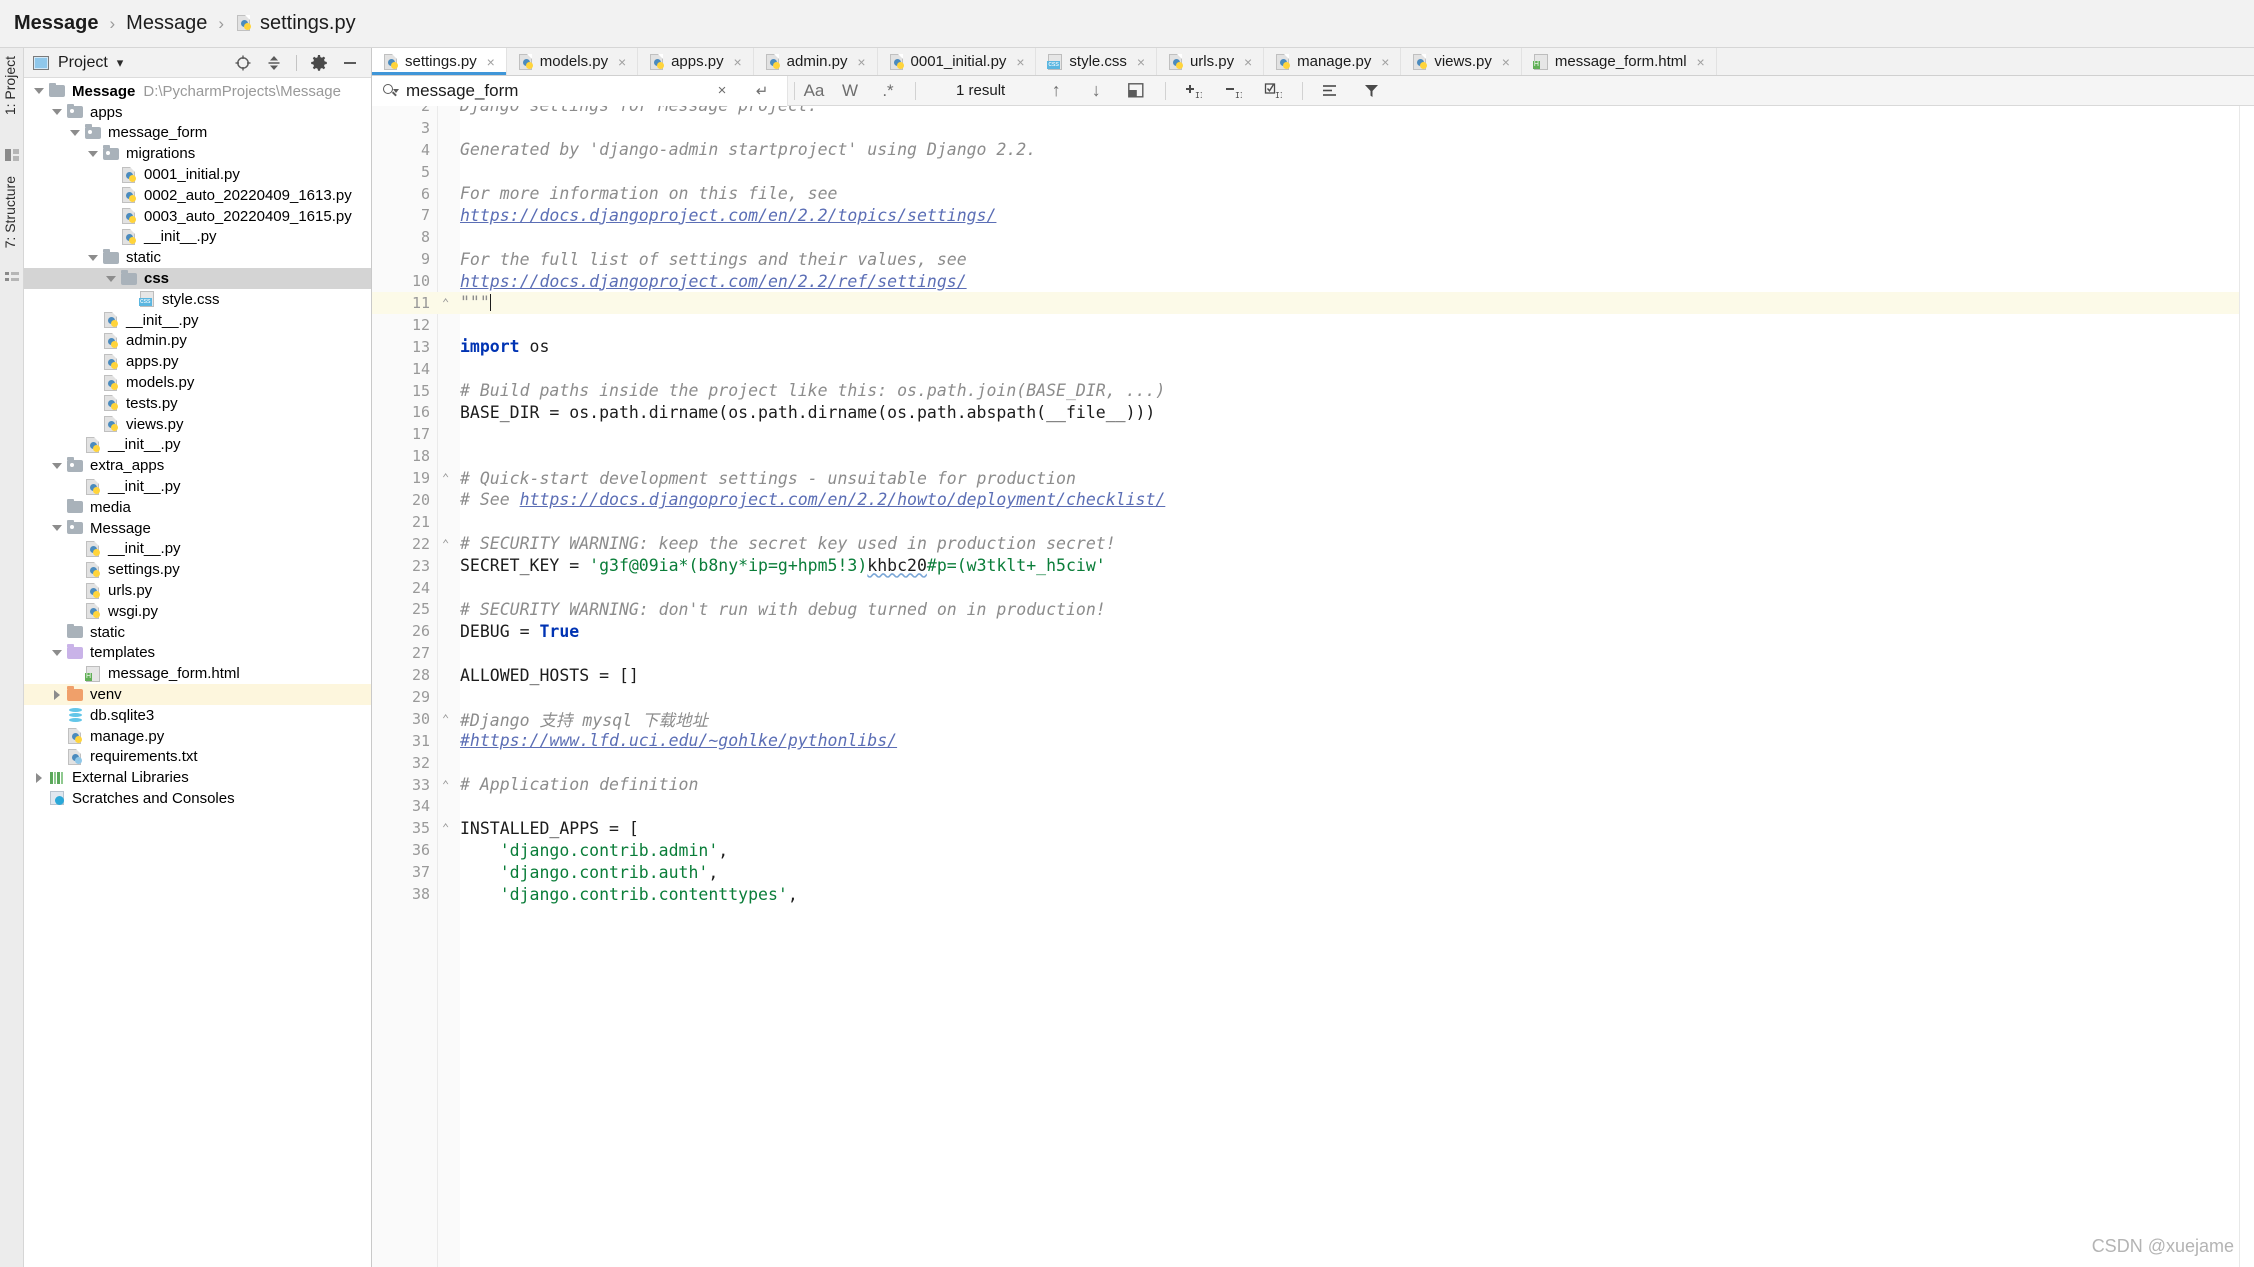 The width and height of the screenshot is (2254, 1267). Describe the element at coordinates (696, 61) in the screenshot. I see `editor-tab-apps-py: apps.py ×` at that location.